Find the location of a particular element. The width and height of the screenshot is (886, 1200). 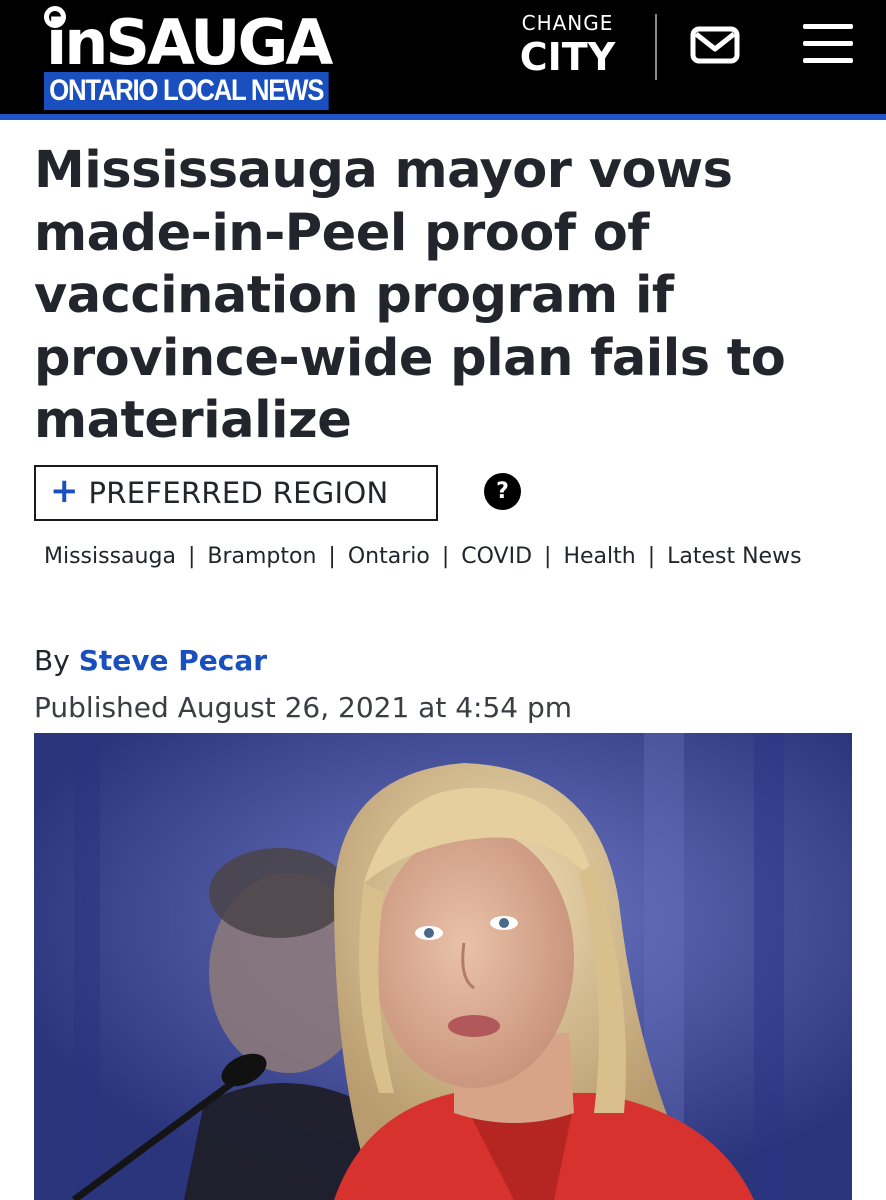

header-divider is located at coordinates (656, 47).